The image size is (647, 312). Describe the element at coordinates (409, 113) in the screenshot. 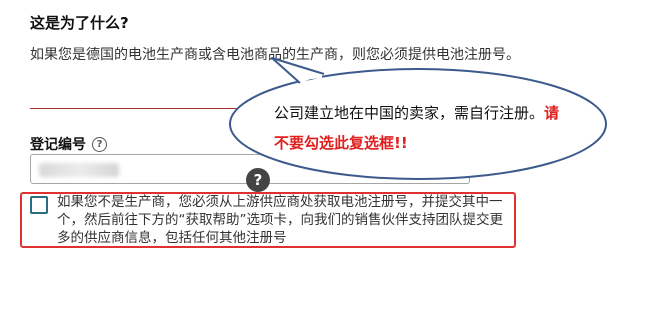

I see `callout-main-text: 公司建立地在中国的卖家，需自行注册。` at that location.